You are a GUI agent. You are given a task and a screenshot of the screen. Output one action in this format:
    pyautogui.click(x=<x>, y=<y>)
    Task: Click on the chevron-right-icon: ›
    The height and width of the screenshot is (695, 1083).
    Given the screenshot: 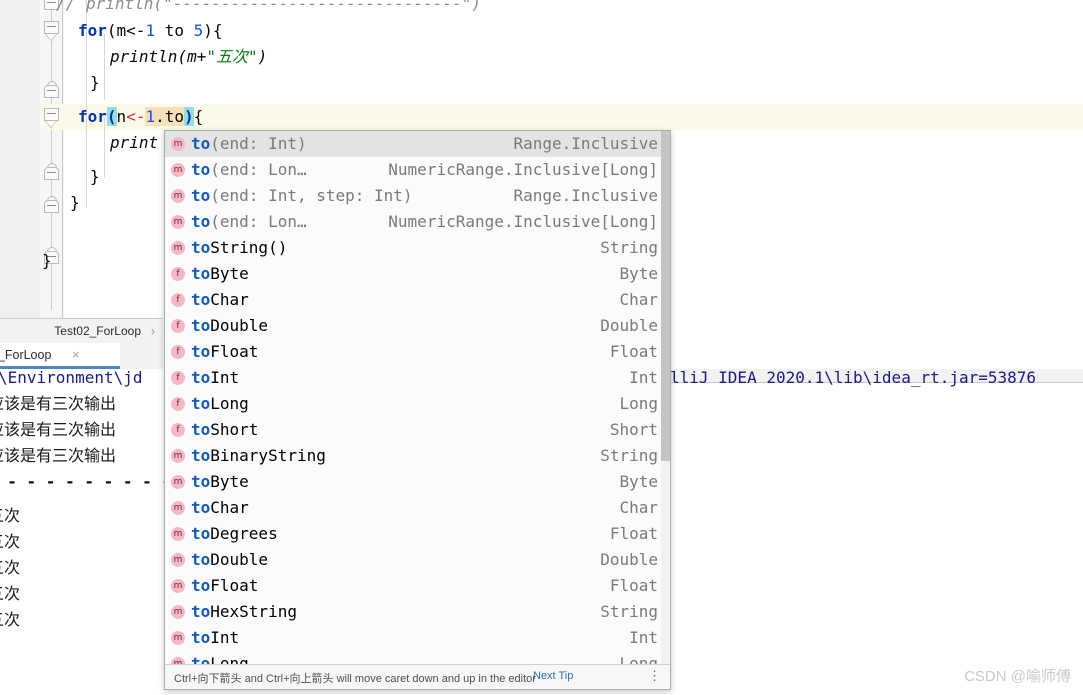 What is the action you would take?
    pyautogui.click(x=153, y=331)
    